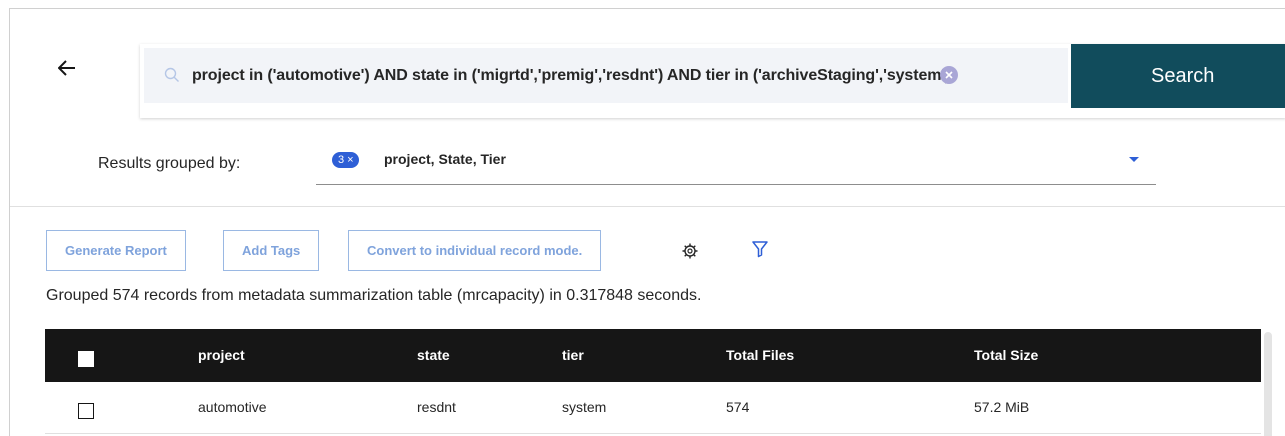 The image size is (1285, 436). What do you see at coordinates (221, 355) in the screenshot?
I see `column-header: project` at bounding box center [221, 355].